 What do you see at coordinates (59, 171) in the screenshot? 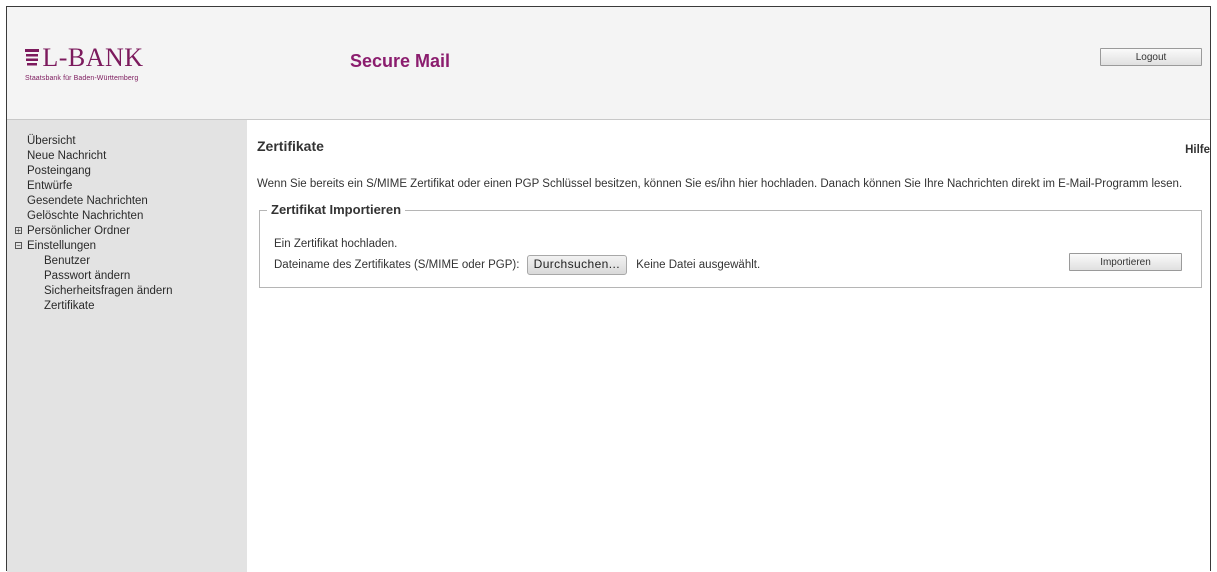
I see `sidebar-item-label: Posteingang` at bounding box center [59, 171].